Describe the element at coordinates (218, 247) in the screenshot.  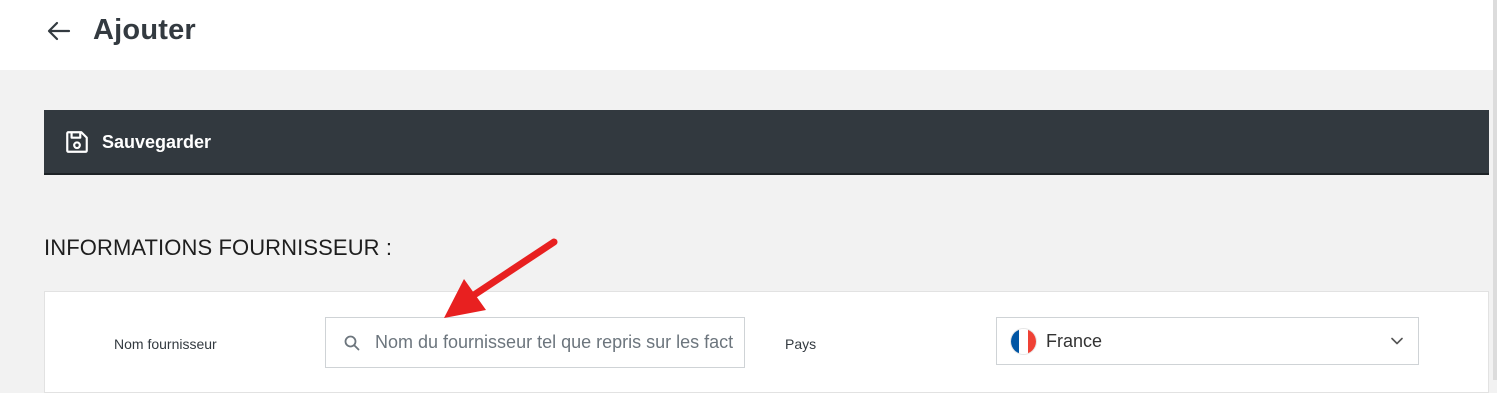
I see `section-title: INFORMATIONS FOURNISSEUR :` at that location.